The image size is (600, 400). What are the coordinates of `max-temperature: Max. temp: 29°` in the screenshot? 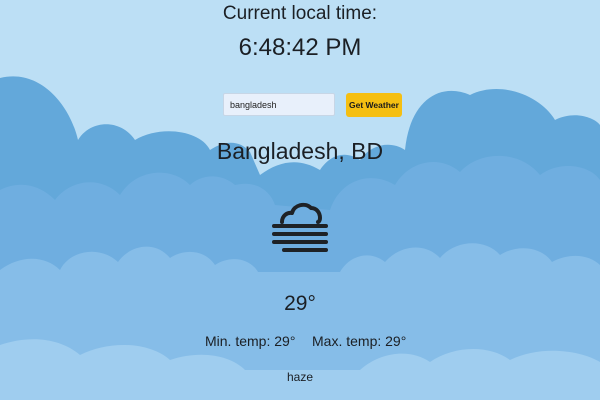 It's located at (359, 341).